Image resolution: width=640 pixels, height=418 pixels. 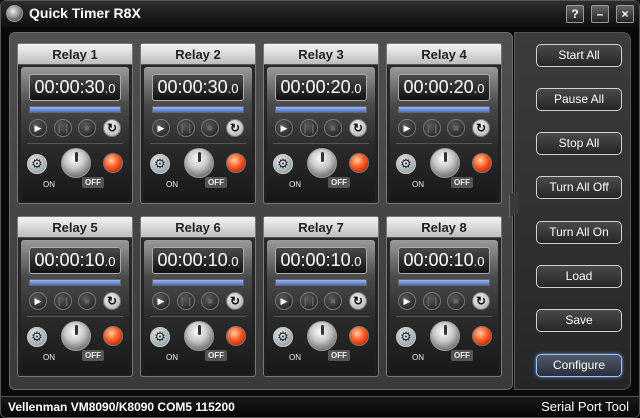 What do you see at coordinates (579, 365) in the screenshot?
I see `configure-button: Configure` at bounding box center [579, 365].